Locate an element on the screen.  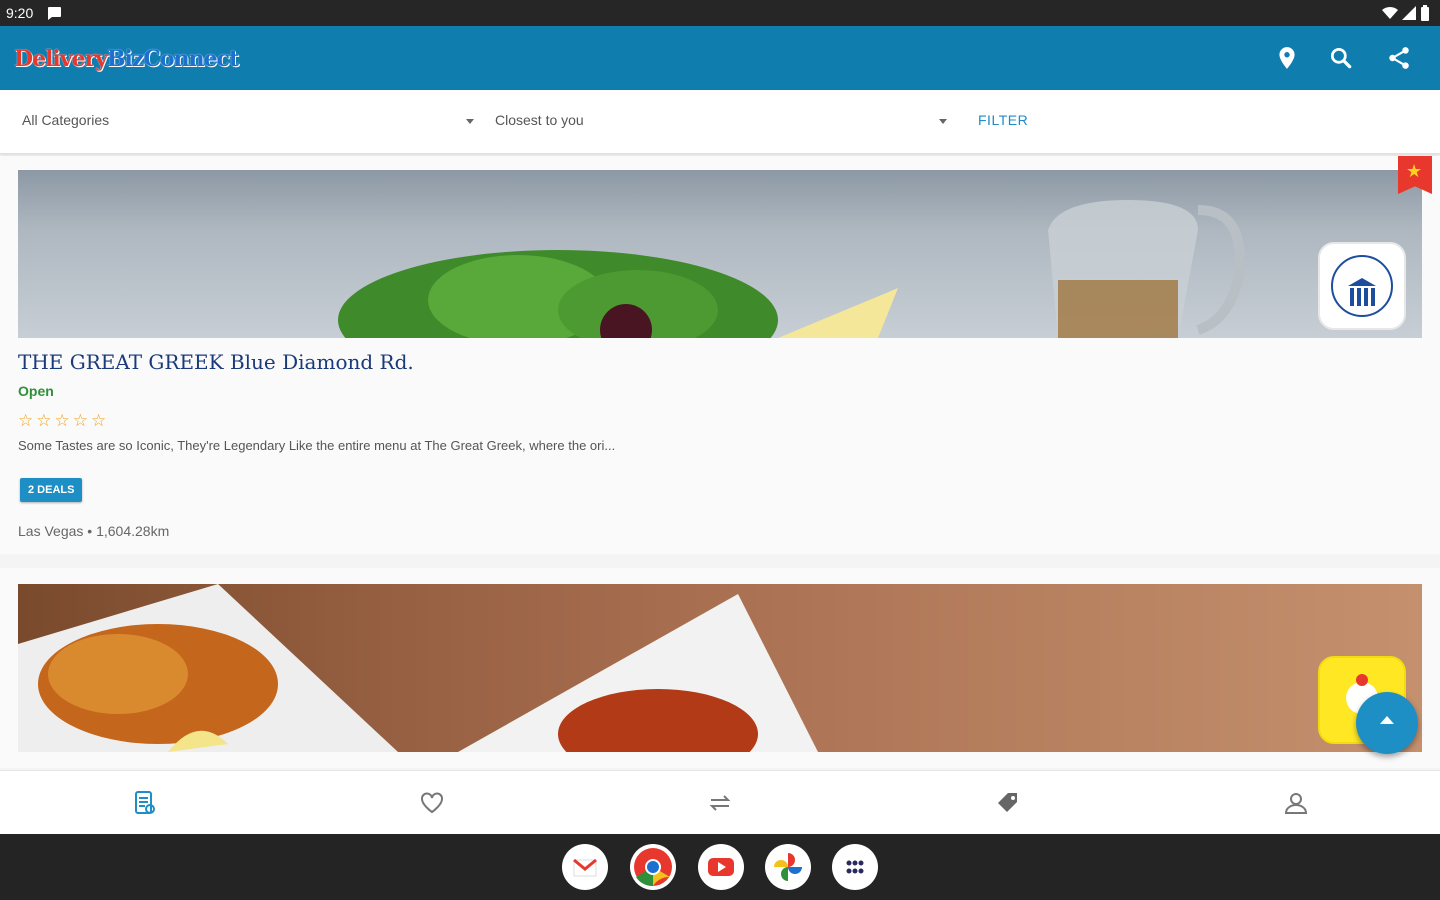
restaurant-logo is located at coordinates (1362, 286).